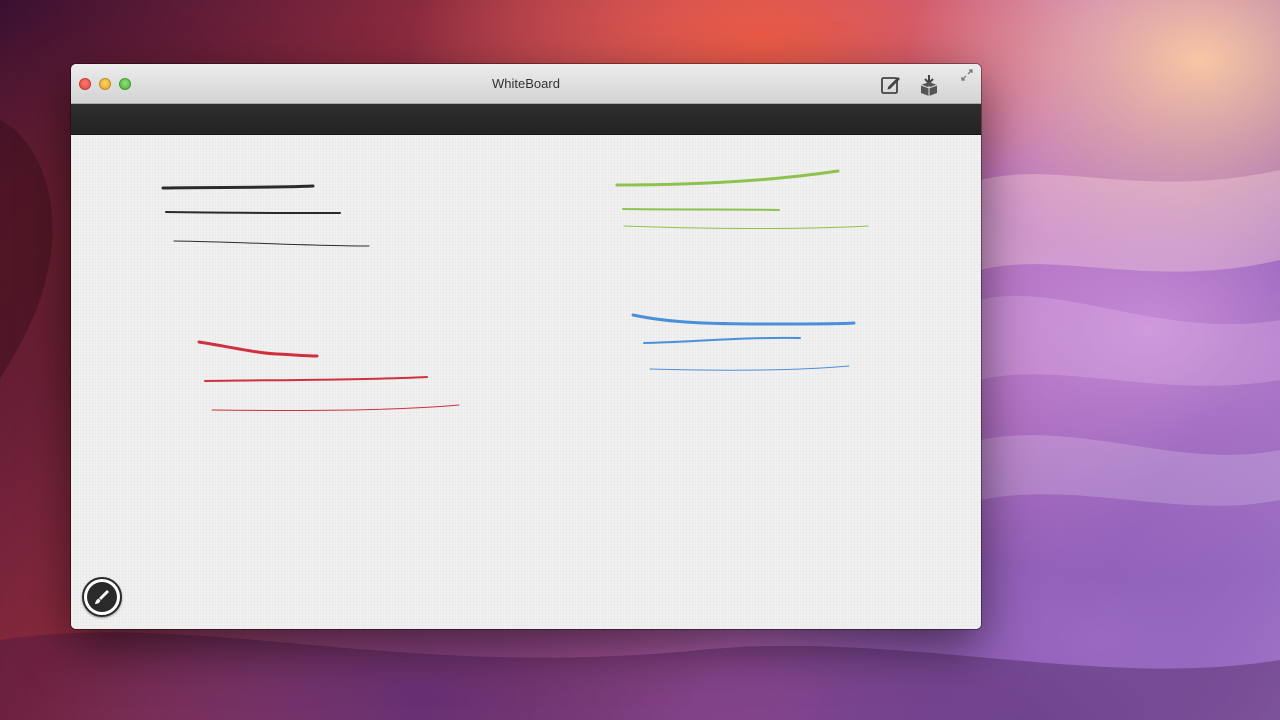  I want to click on stroke-green-thin, so click(746, 227).